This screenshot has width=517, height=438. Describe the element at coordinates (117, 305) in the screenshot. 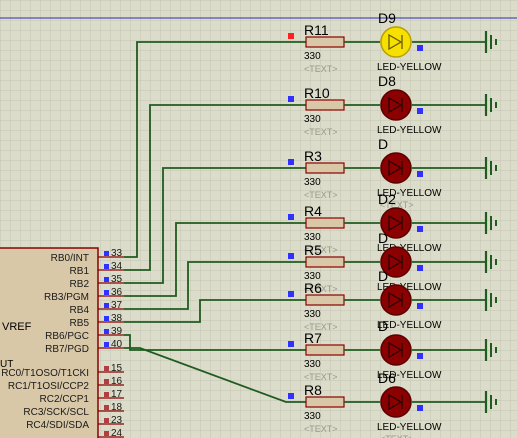

I see `pin-number: 37` at that location.